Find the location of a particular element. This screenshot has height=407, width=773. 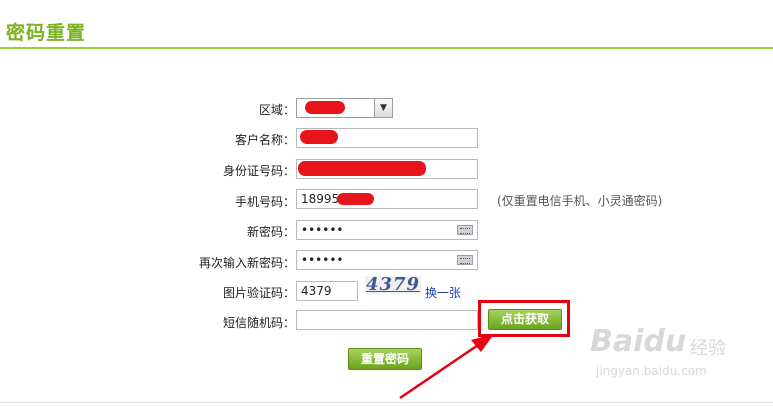

baidu-watermark: Baidu 经验 jingyan.baidu.com is located at coordinates (665, 354).